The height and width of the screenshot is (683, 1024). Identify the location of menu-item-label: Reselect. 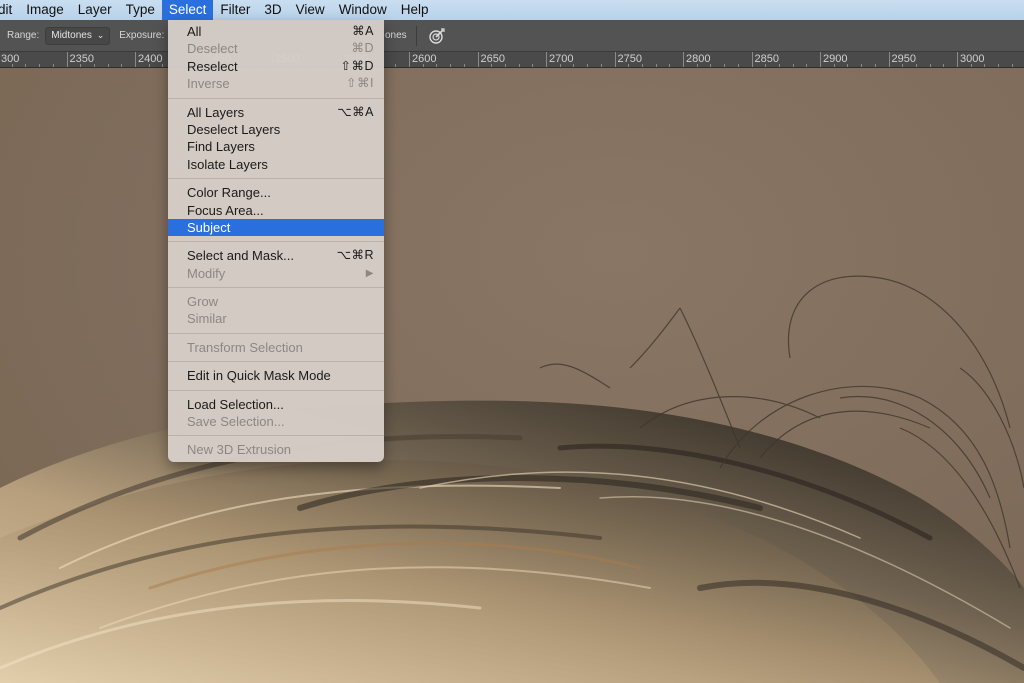
(212, 66).